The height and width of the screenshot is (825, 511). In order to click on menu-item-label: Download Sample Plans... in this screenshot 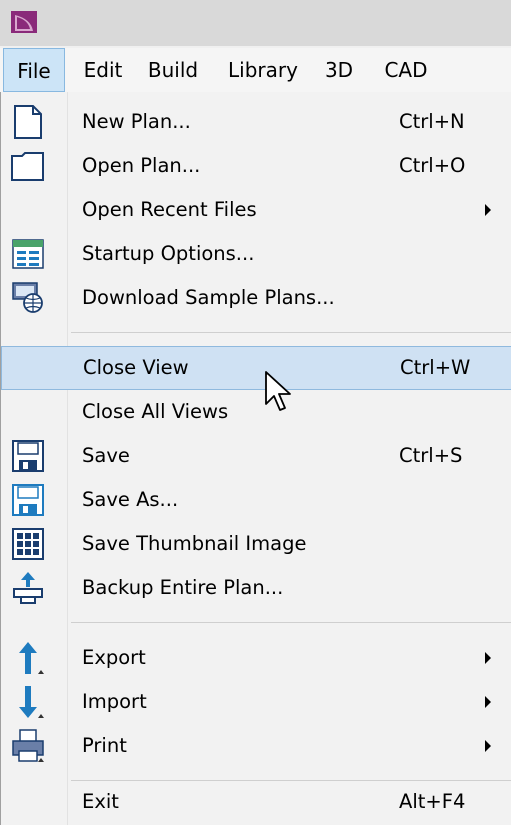, I will do `click(208, 297)`.